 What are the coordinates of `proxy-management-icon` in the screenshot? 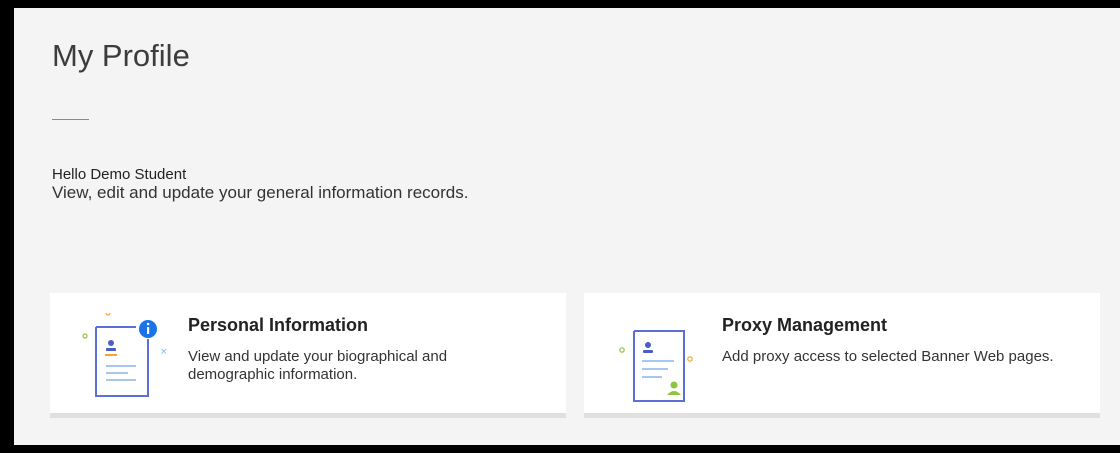 It's located at (662, 358).